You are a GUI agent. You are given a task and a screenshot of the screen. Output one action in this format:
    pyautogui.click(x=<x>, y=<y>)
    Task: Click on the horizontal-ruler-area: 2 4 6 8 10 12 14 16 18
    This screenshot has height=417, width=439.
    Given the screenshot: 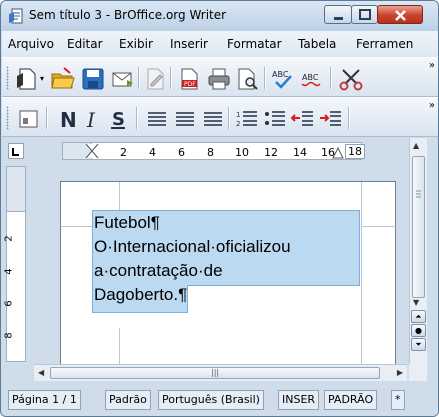 What is the action you would take?
    pyautogui.click(x=220, y=151)
    